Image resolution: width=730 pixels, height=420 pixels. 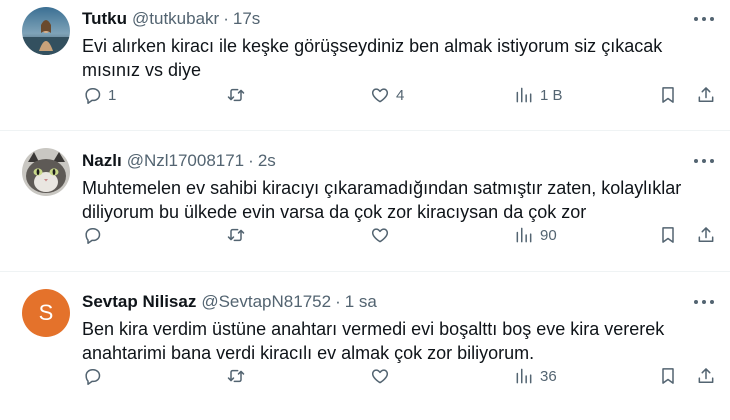 What do you see at coordinates (535, 376) in the screenshot?
I see `views-button: 36` at bounding box center [535, 376].